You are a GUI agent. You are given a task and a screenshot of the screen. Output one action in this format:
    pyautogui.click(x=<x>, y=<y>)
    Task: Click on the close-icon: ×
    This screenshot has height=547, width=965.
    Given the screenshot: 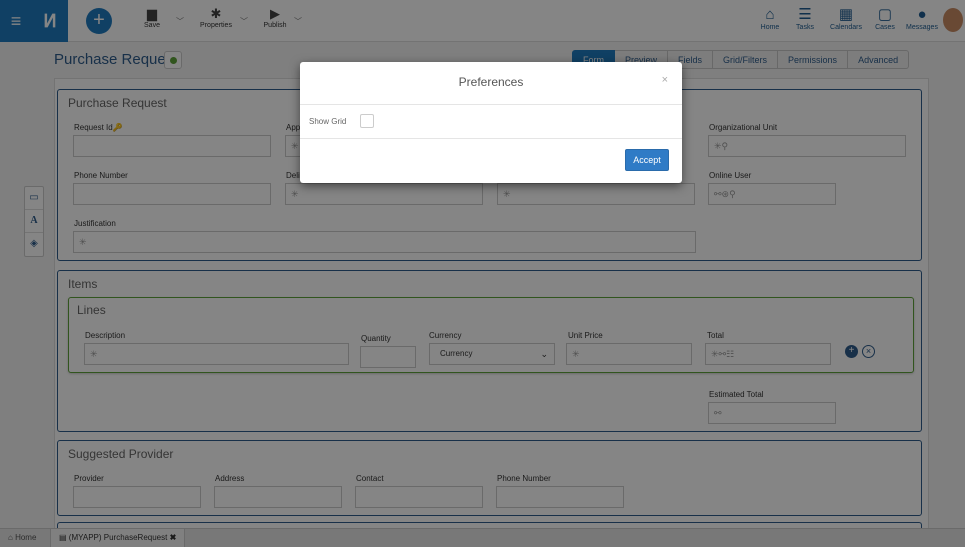 What is the action you would take?
    pyautogui.click(x=665, y=80)
    